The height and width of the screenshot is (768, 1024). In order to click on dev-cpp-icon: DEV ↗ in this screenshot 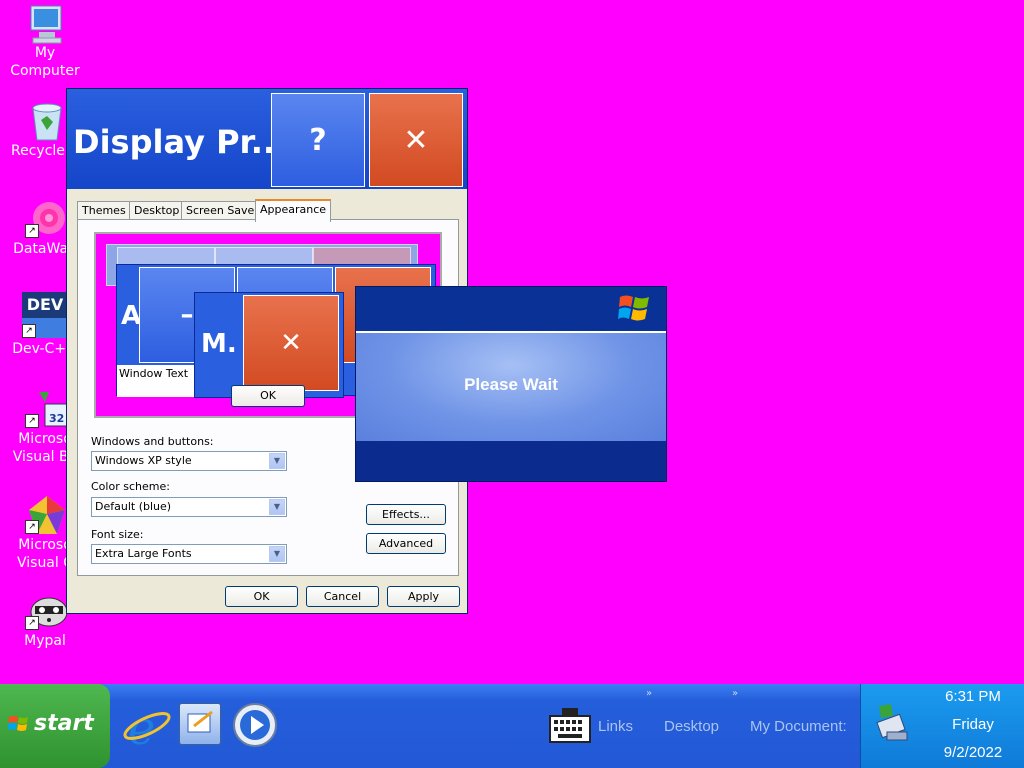, I will do `click(45, 315)`.